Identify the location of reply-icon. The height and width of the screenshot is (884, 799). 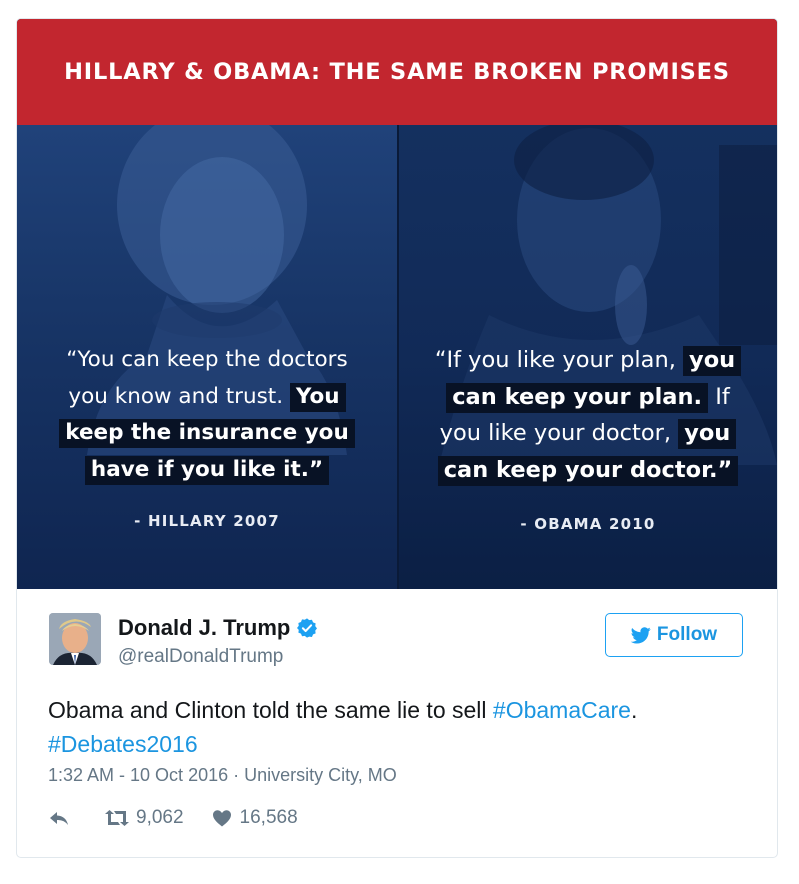
(59, 818).